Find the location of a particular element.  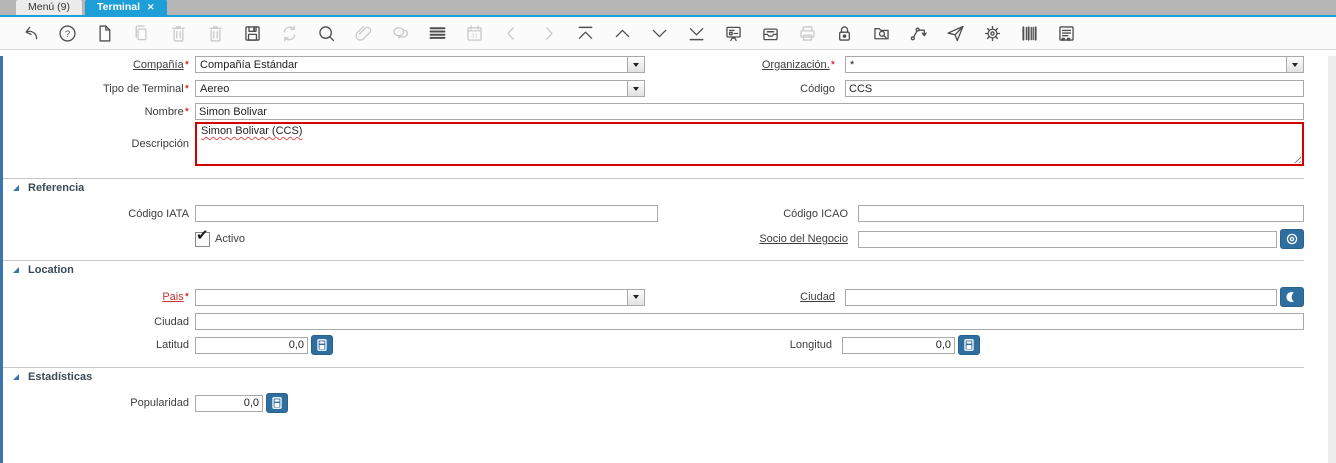

change-log-icon is located at coordinates (437, 33).